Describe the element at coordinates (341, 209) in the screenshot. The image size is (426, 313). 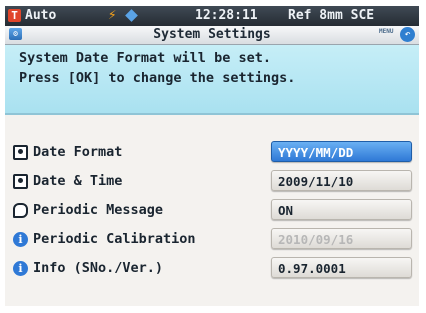
I see `setting-value-field: ON` at that location.